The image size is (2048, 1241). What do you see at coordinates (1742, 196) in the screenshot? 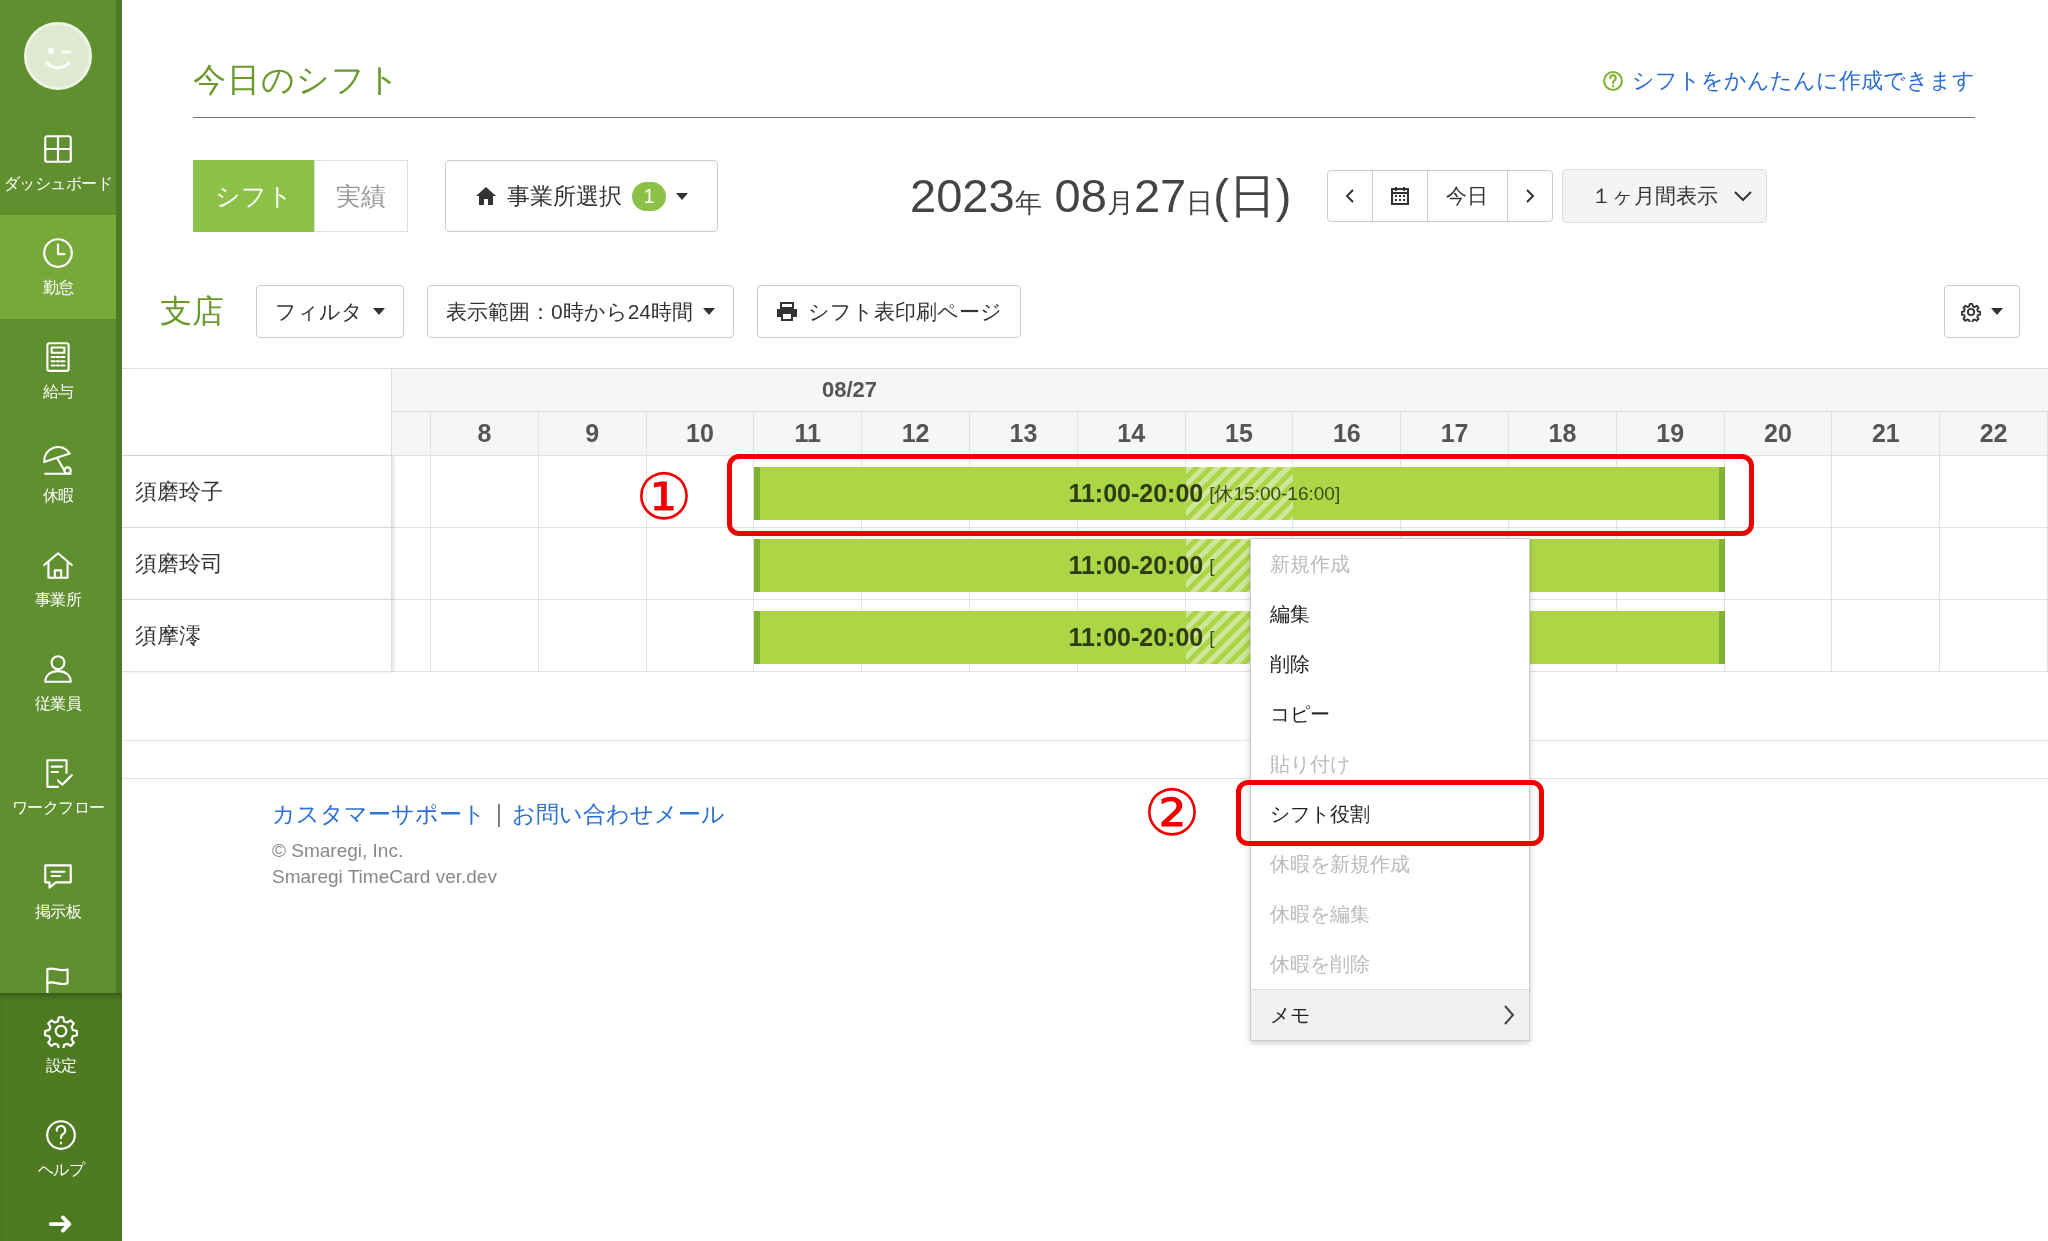
I see `chevron-down-icon` at bounding box center [1742, 196].